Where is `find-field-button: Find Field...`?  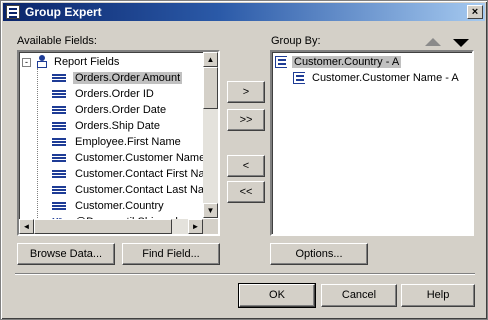 find-field-button: Find Field... is located at coordinates (171, 254).